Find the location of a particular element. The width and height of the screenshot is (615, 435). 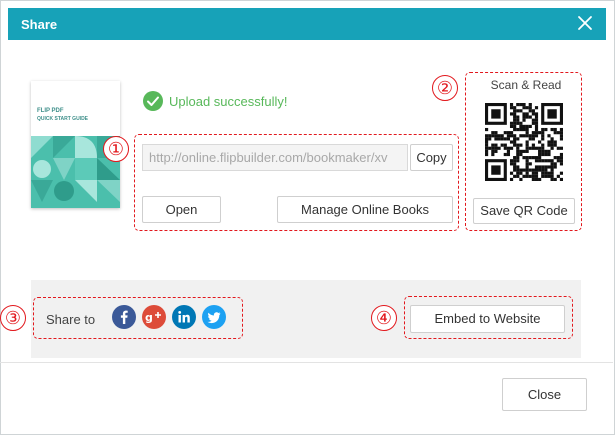

close-icon is located at coordinates (585, 23).